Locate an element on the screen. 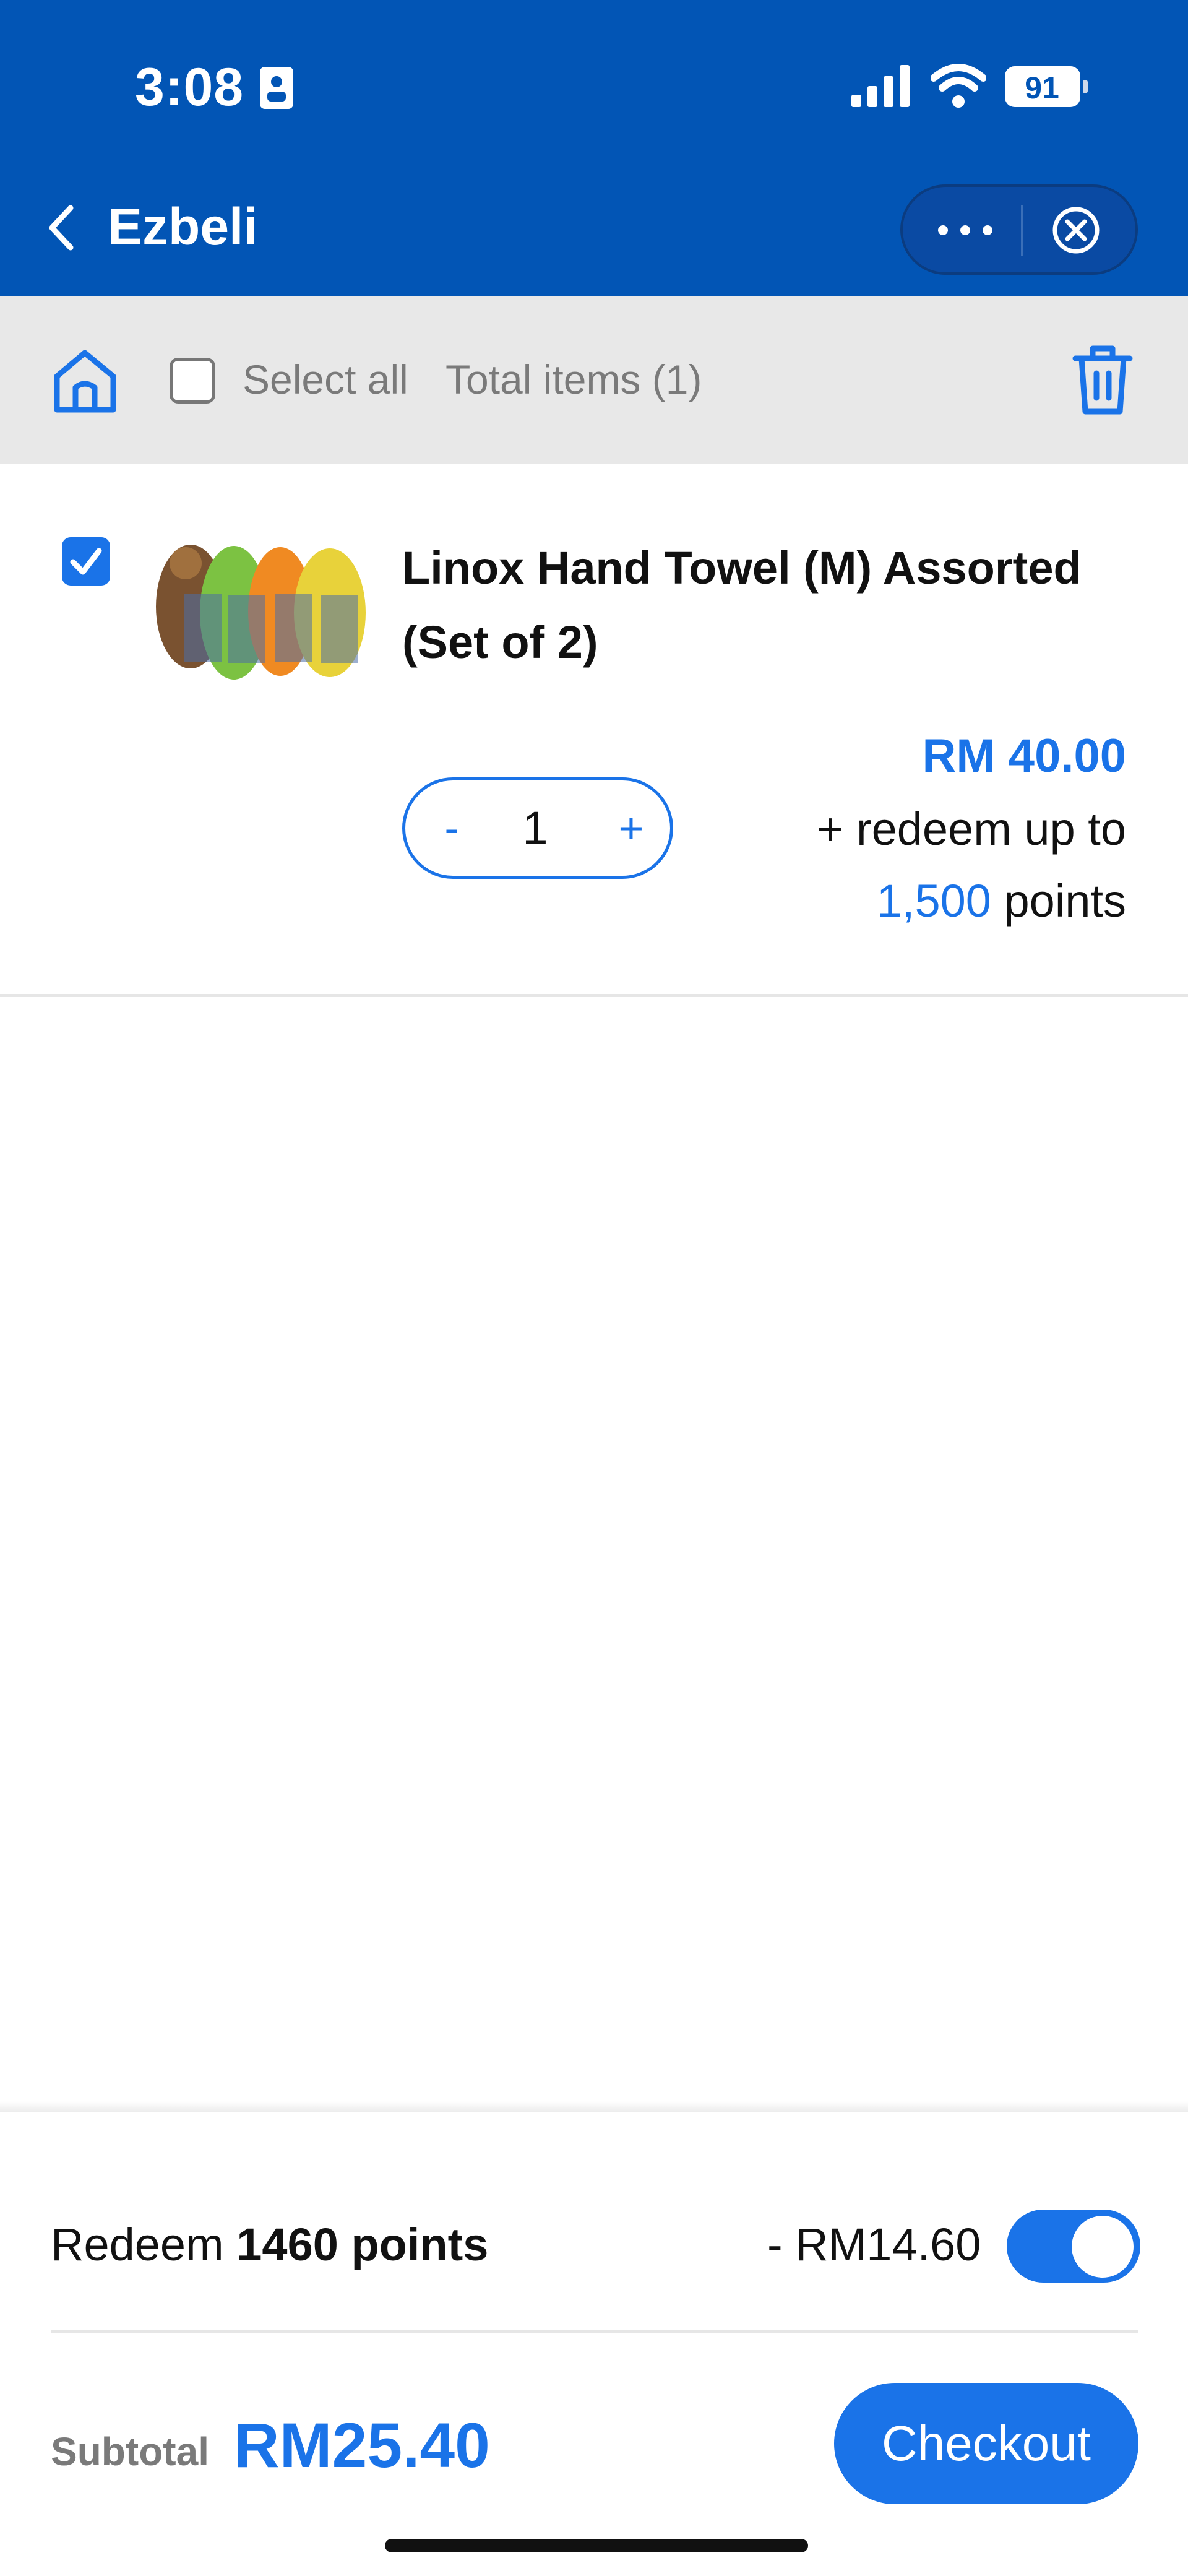 The height and width of the screenshot is (2576, 1188). bottom-panel-shadow is located at coordinates (594, 2107).